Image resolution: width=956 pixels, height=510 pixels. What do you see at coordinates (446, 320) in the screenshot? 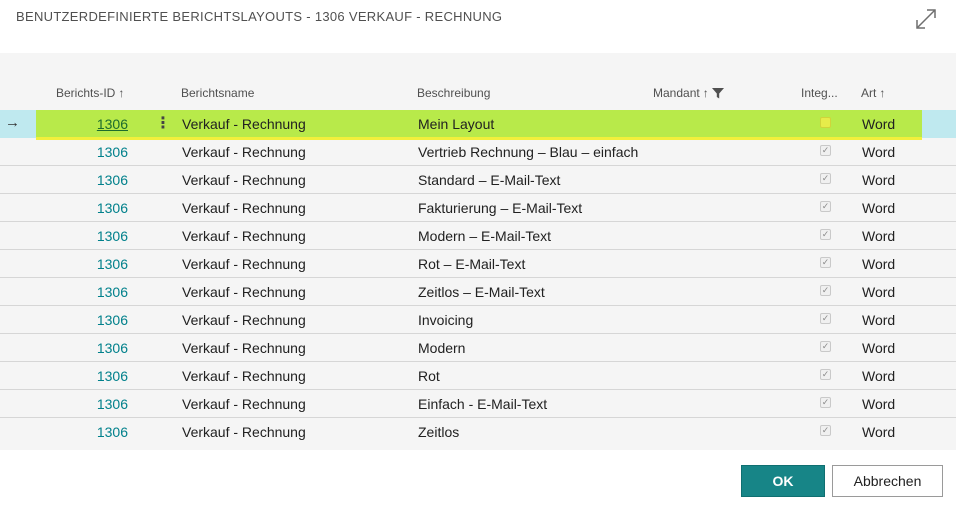
I see `cell-beschreibung: Invoicing` at bounding box center [446, 320].